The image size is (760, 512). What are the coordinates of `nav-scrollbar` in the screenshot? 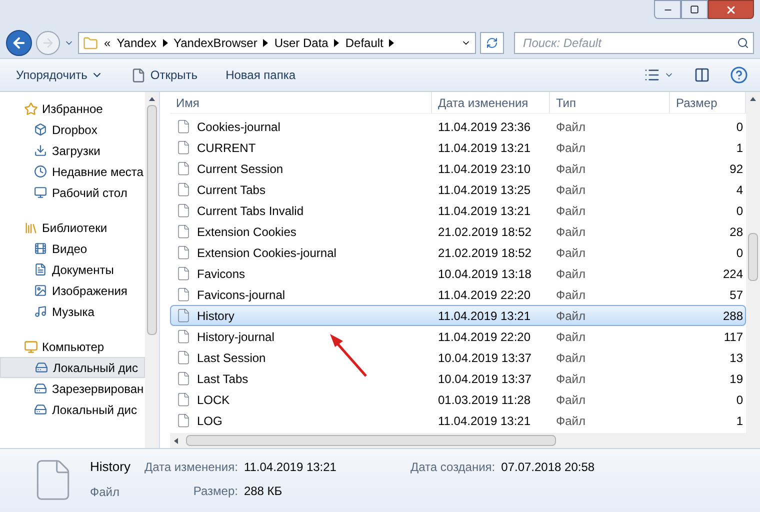 It's located at (152, 270).